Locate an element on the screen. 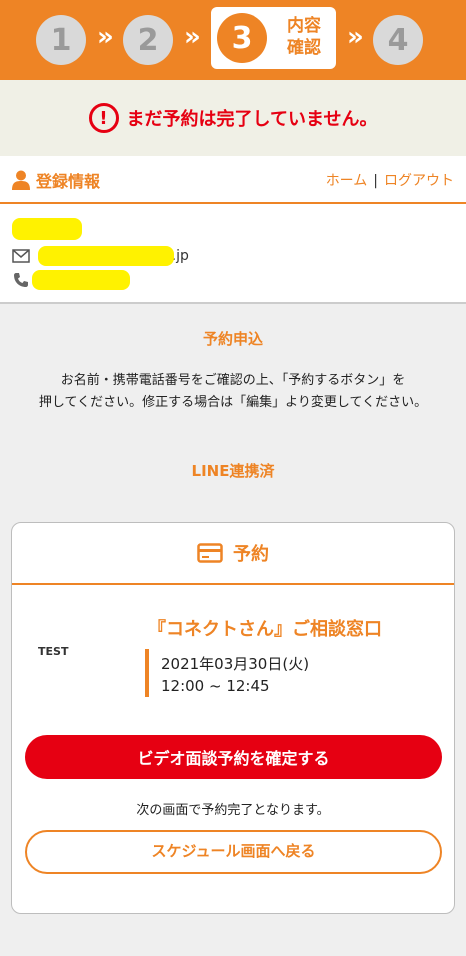 The image size is (466, 956). user-icon is located at coordinates (21, 180).